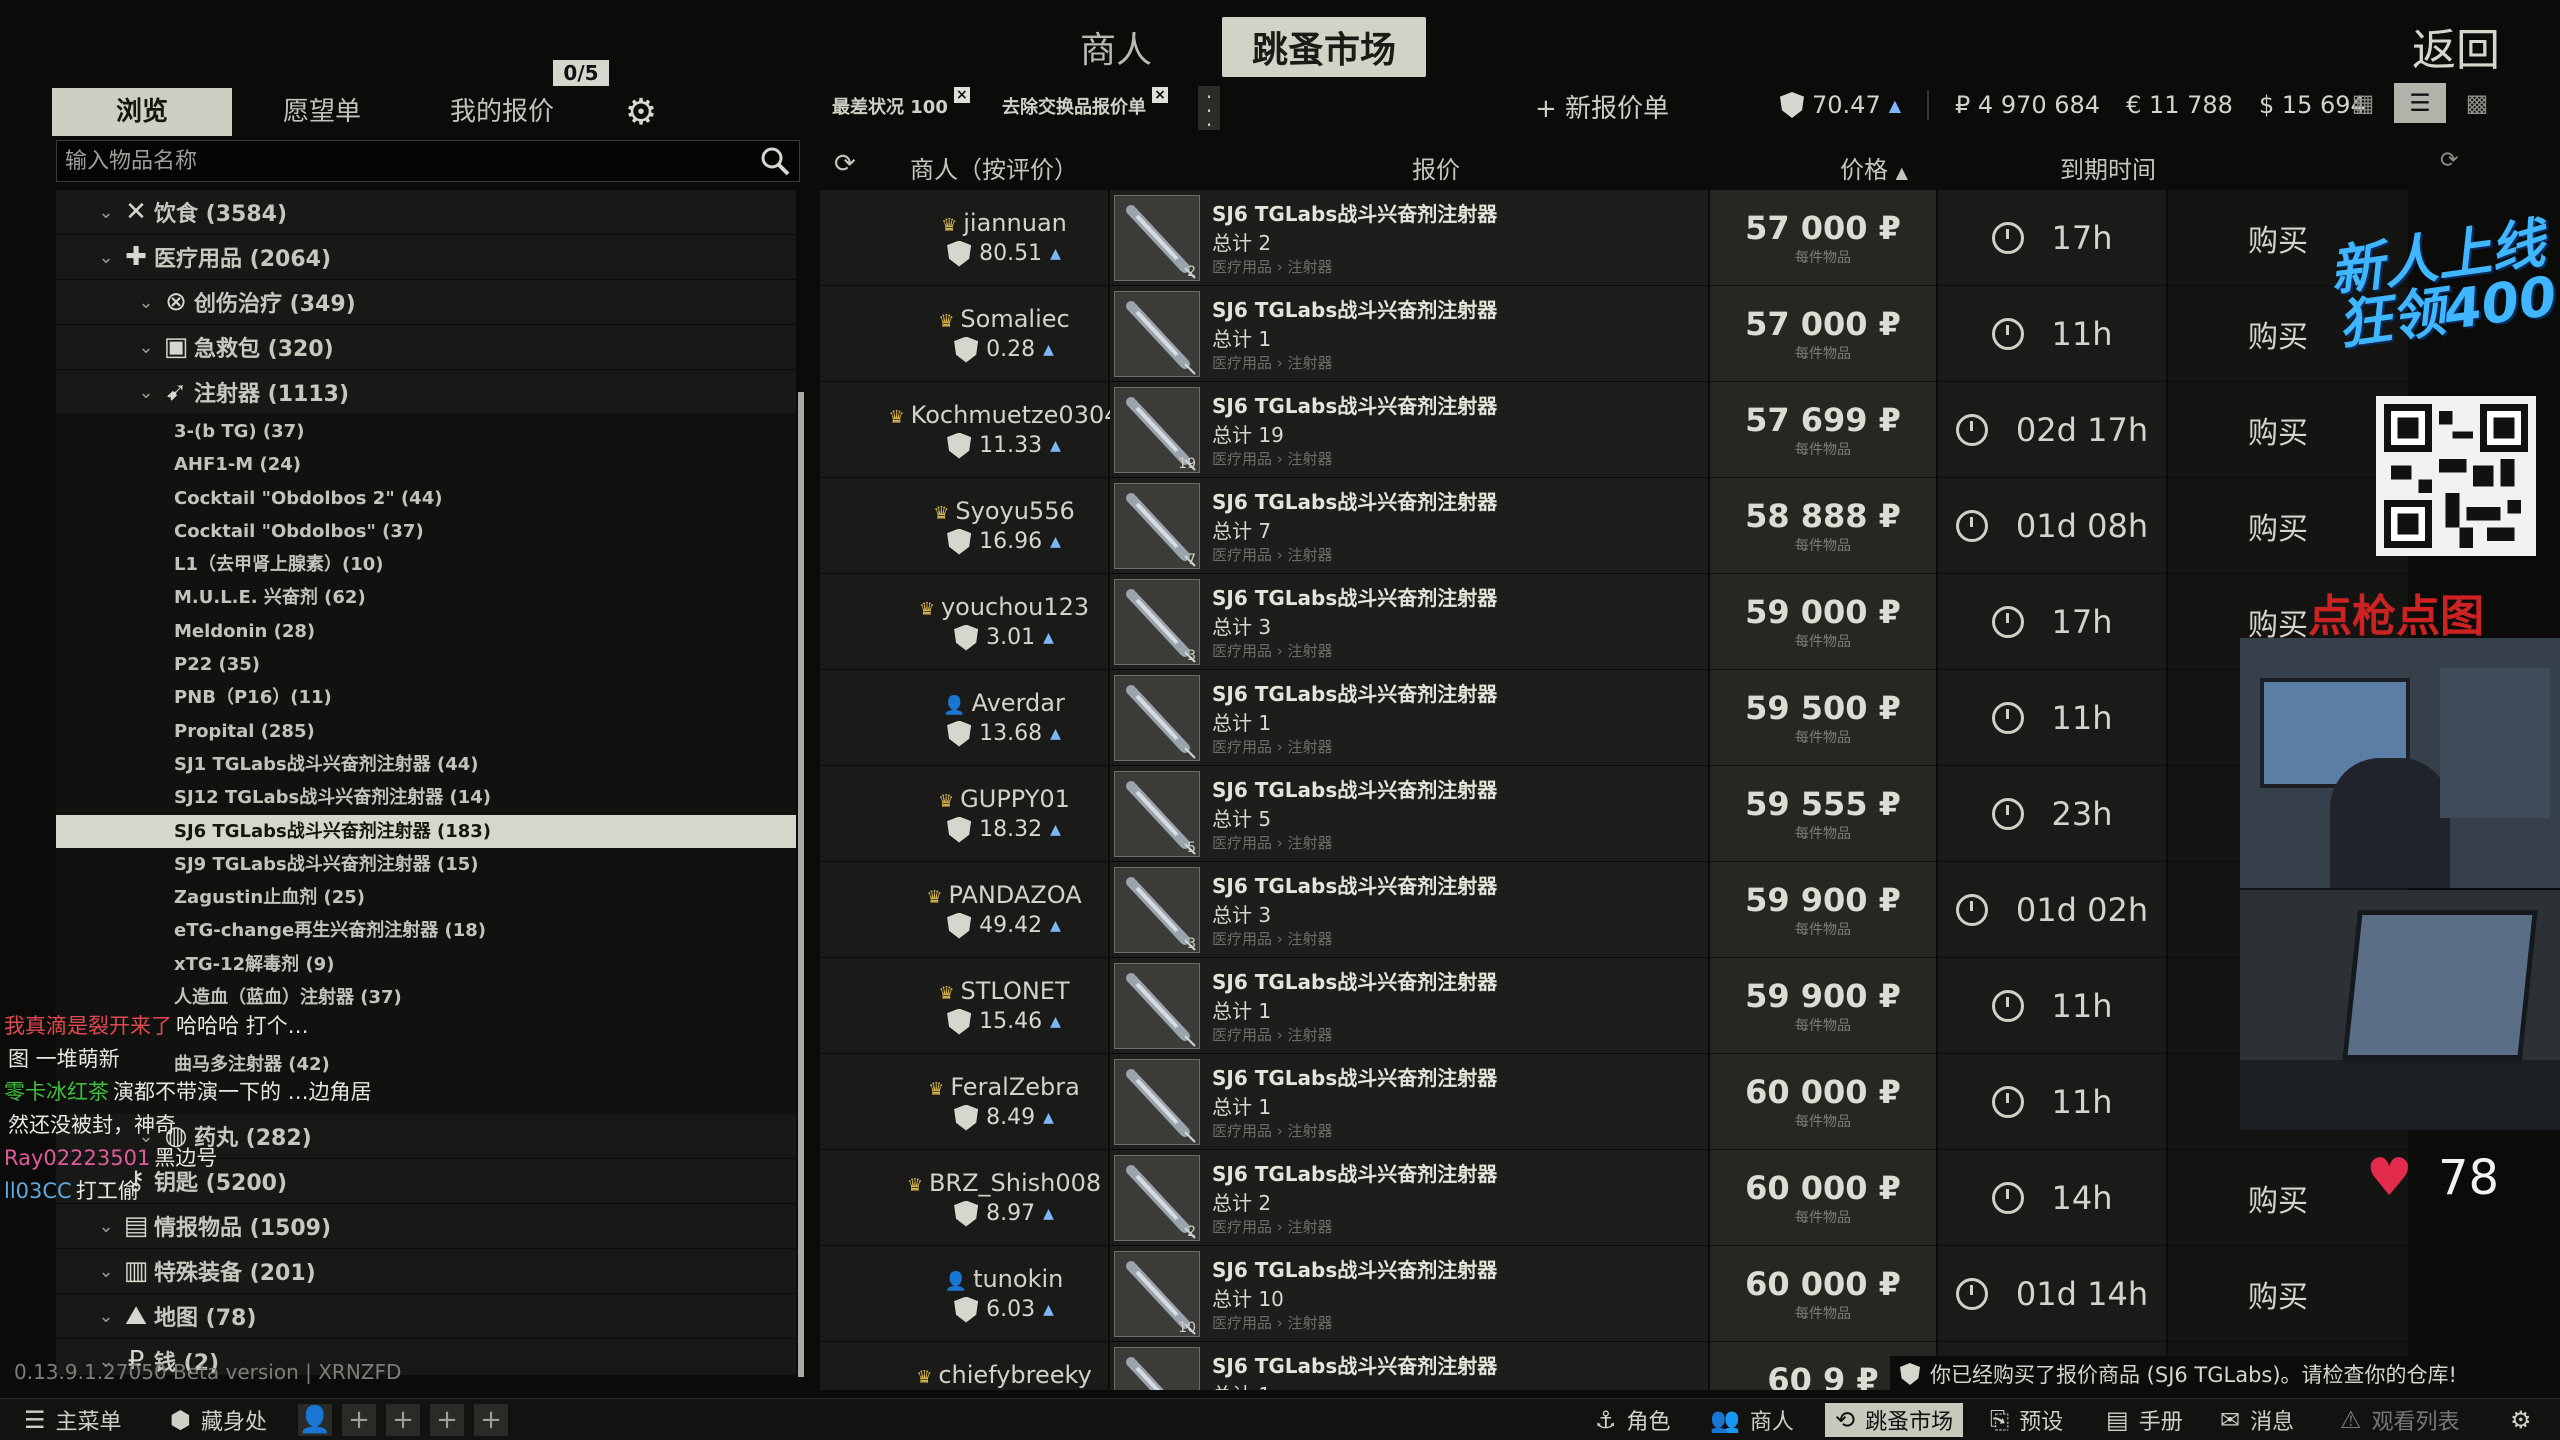 The width and height of the screenshot is (2560, 1440). Describe the element at coordinates (1004, 1183) in the screenshot. I see `trader-name: ♛ BRZ_Shish008` at that location.